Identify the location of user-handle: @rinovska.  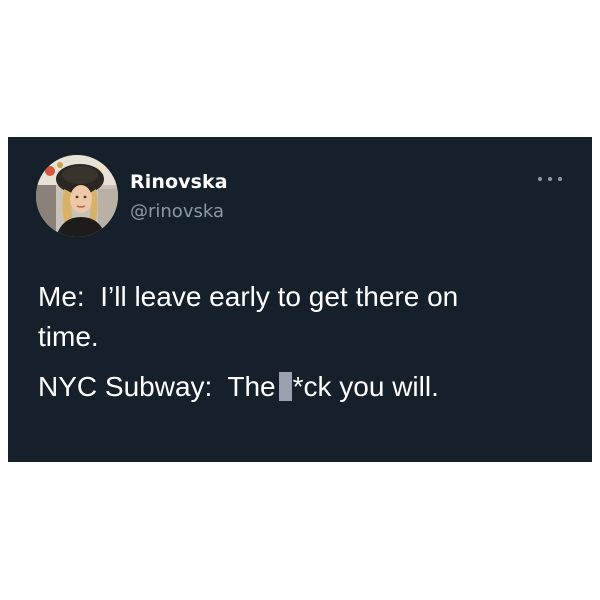
(177, 211).